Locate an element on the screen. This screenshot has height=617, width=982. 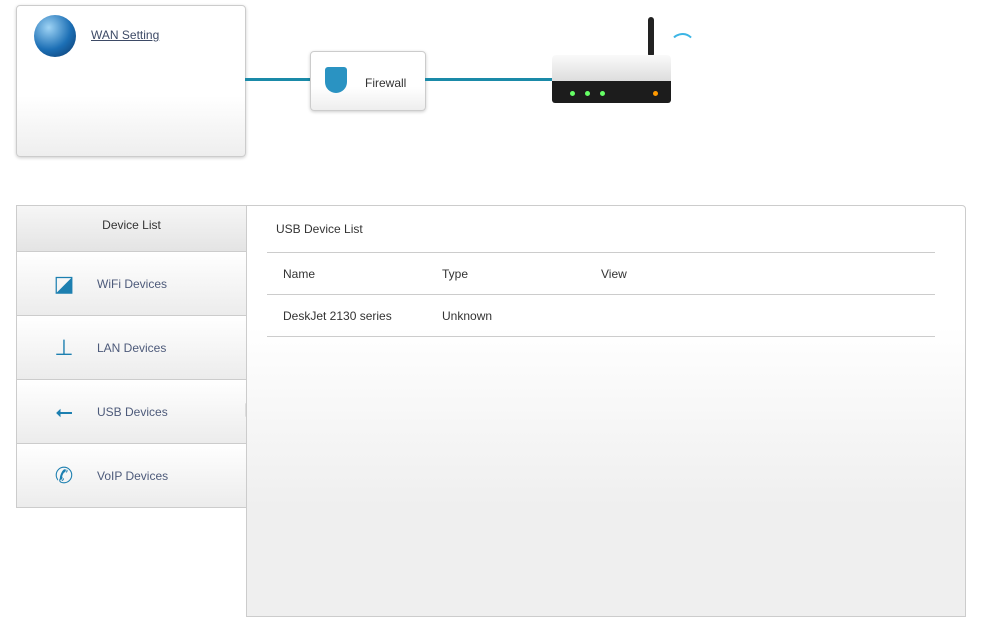
device-name: DeskJet 2130 series is located at coordinates (346, 315).